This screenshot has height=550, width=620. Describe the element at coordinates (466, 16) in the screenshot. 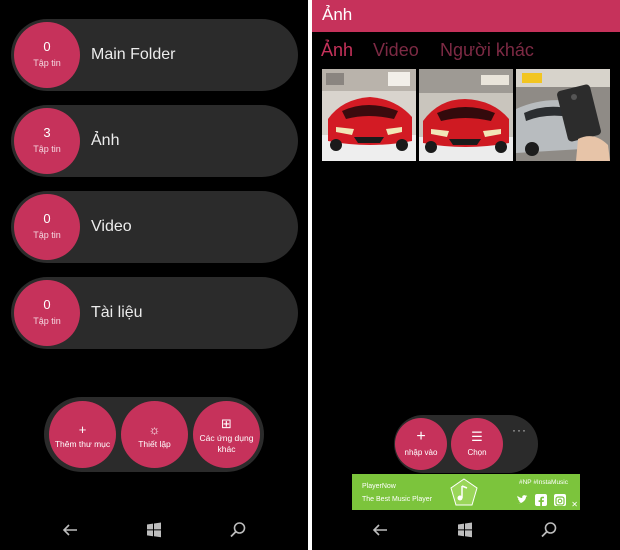

I see `title-bar: Ảnh` at that location.